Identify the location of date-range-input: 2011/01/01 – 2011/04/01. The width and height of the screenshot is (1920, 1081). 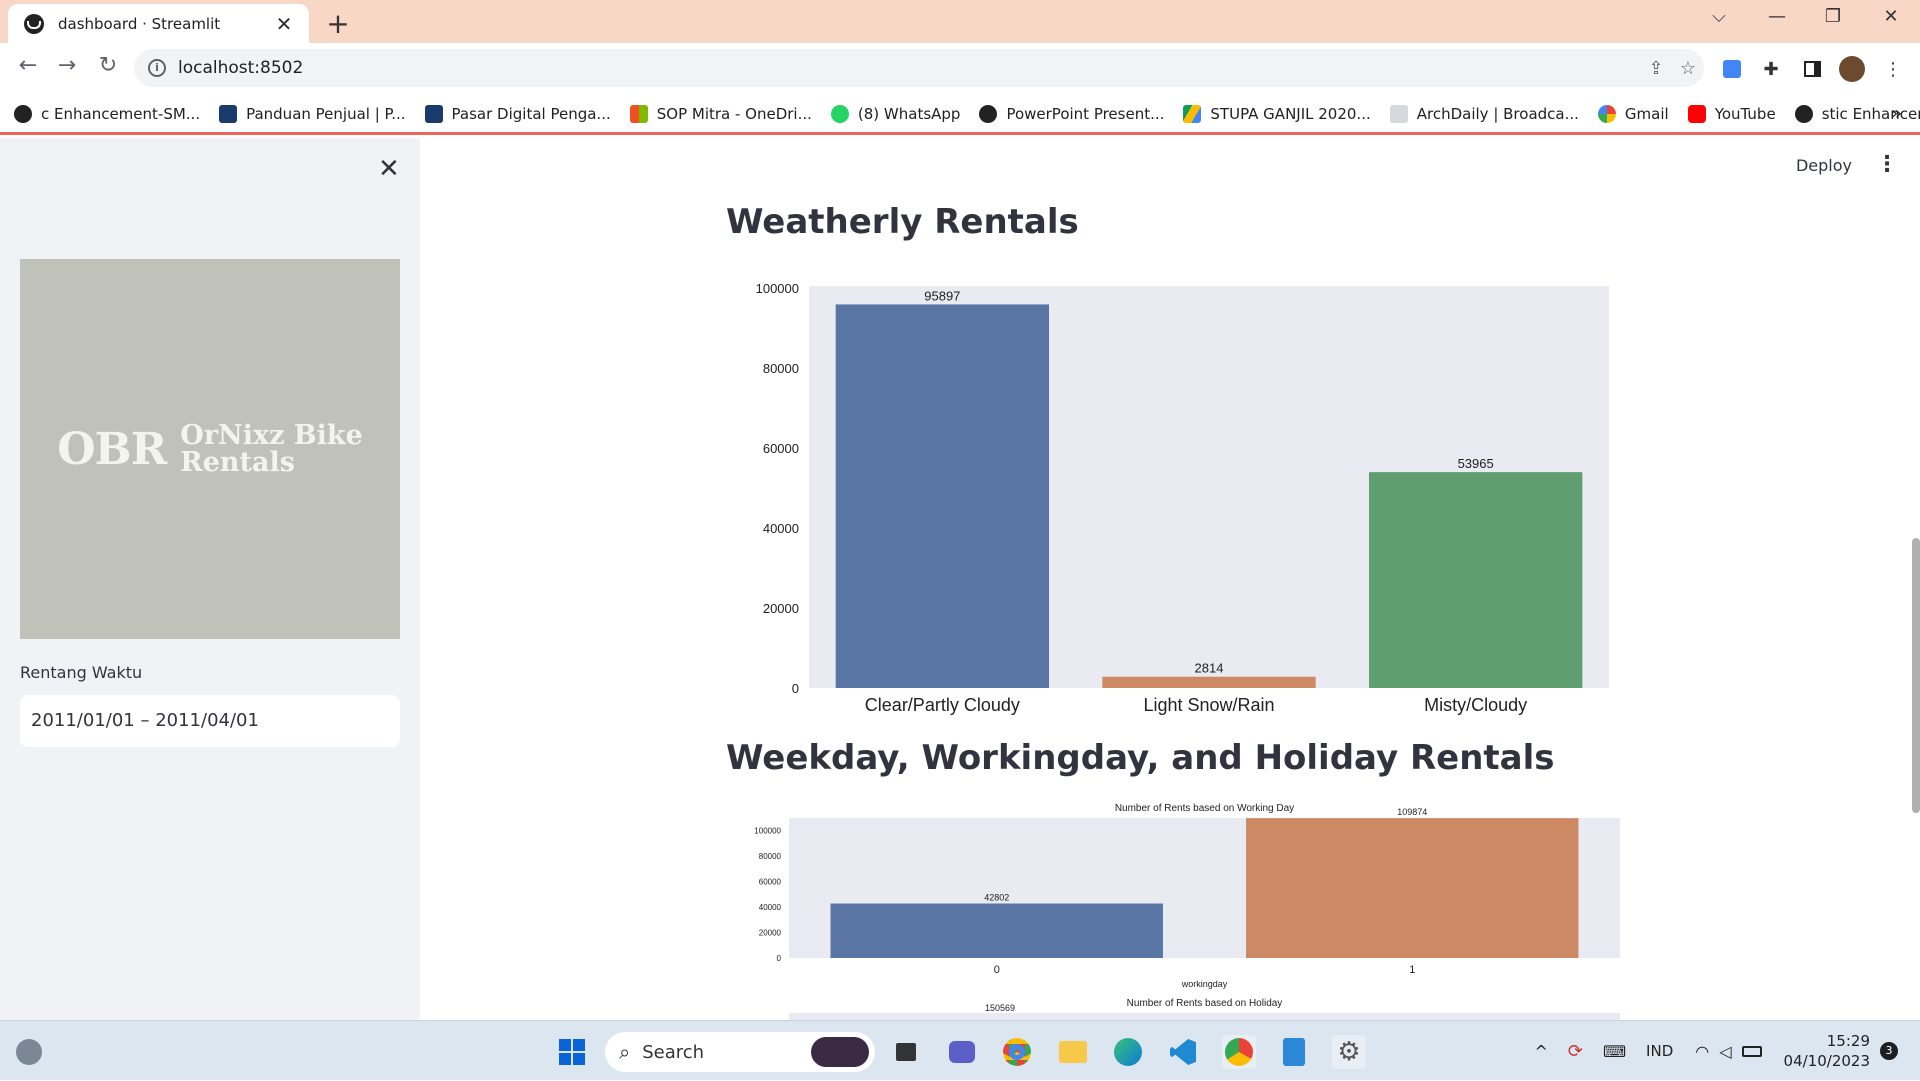
(210, 721).